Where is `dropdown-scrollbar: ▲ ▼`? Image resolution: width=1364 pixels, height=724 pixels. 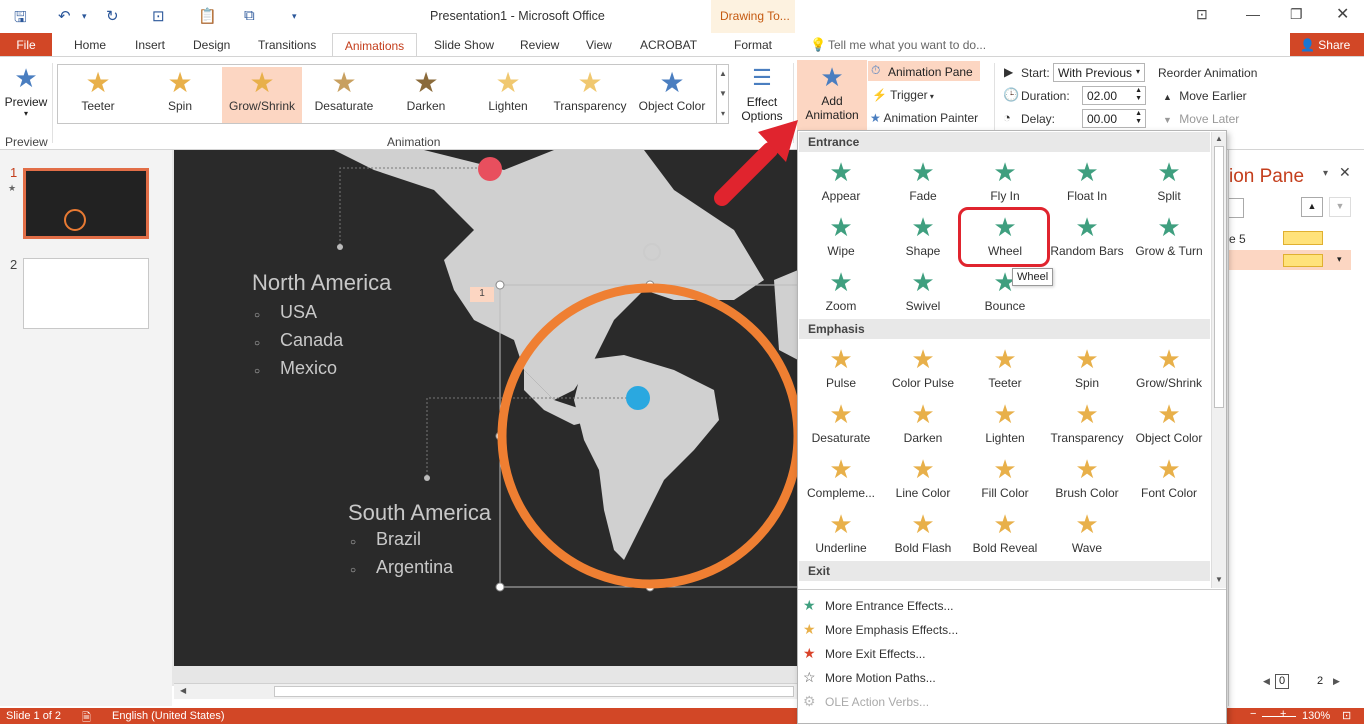
dropdown-scrollbar: ▲ ▼ is located at coordinates (1218, 360).